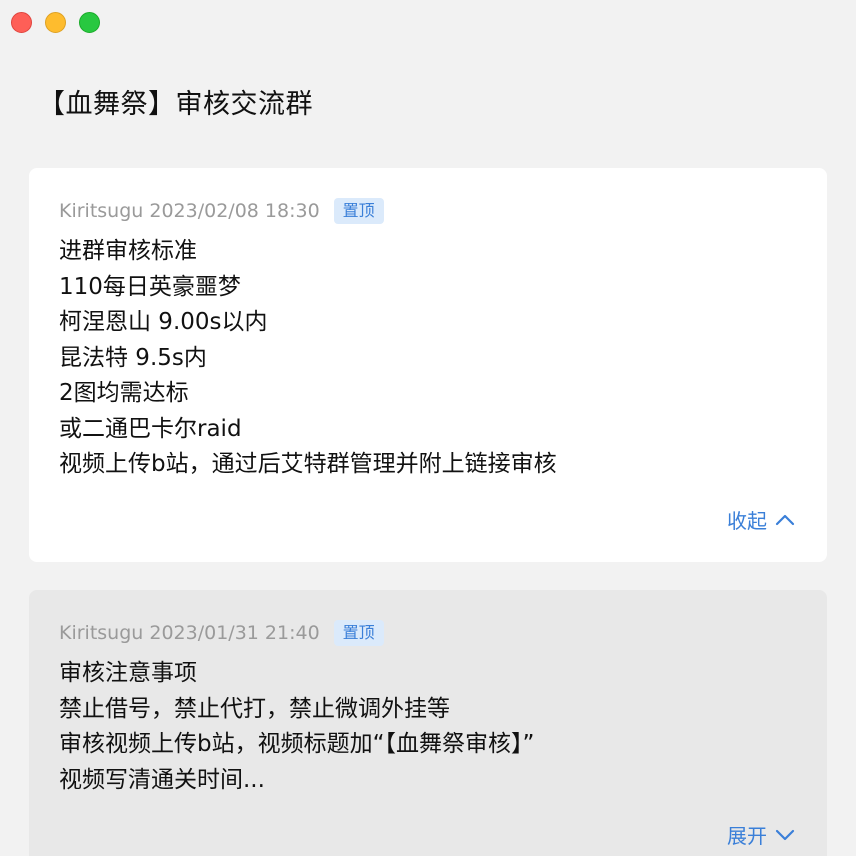 Image resolution: width=856 pixels, height=856 pixels. I want to click on expand-label: 展开, so click(747, 836).